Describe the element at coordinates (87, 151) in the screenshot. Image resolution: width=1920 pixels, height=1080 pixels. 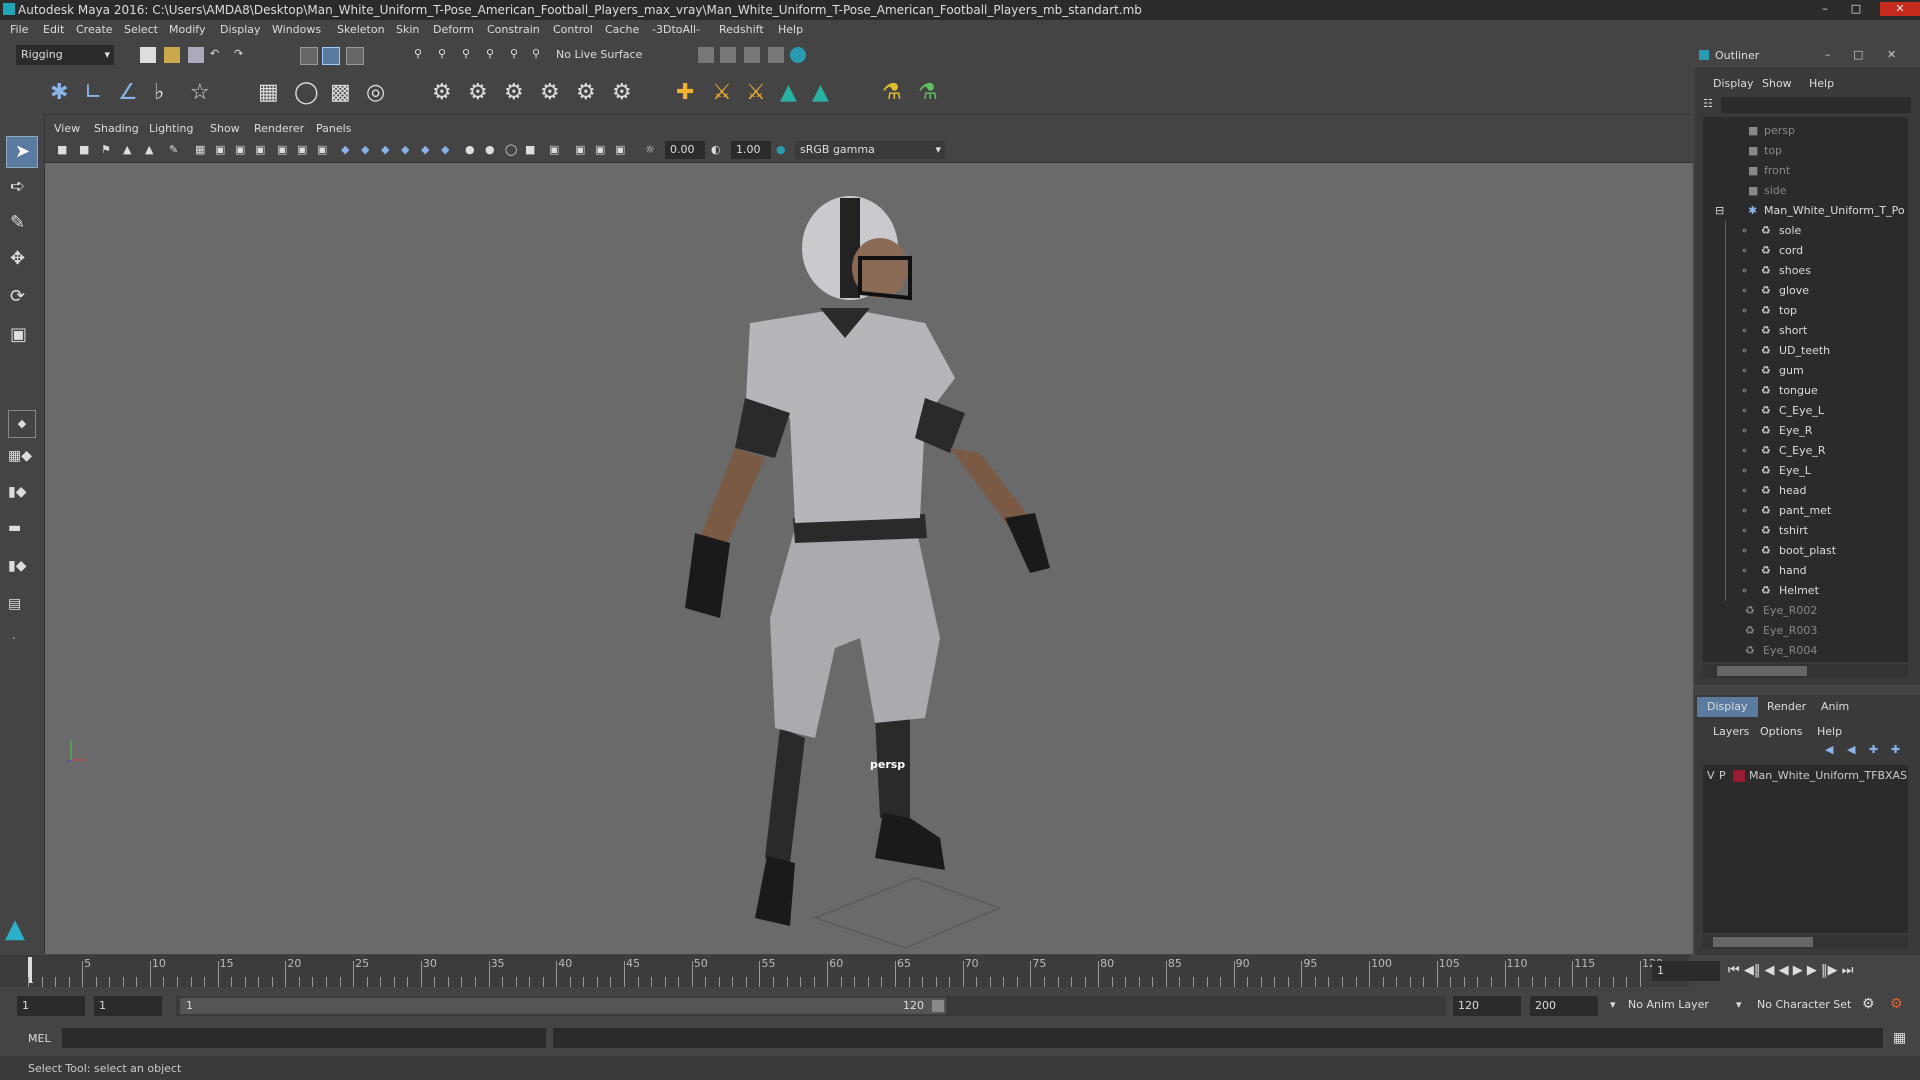
I see `camera-attr-icon: ■` at that location.